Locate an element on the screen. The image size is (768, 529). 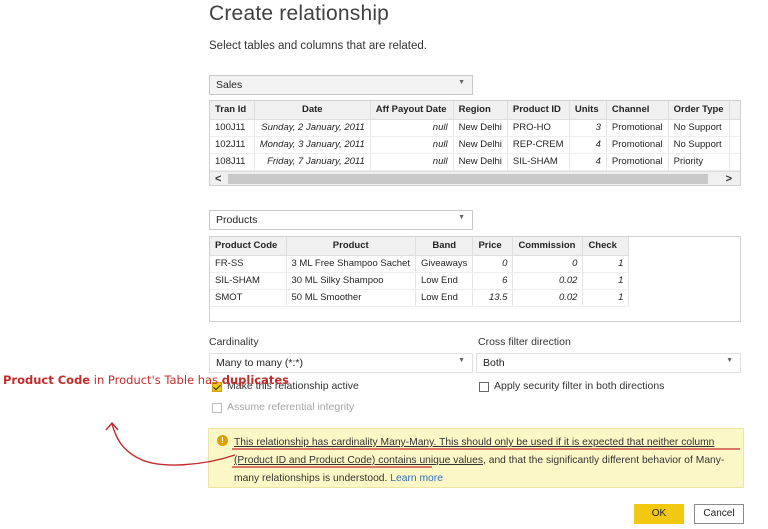
table-cell: 6 is located at coordinates (493, 281).